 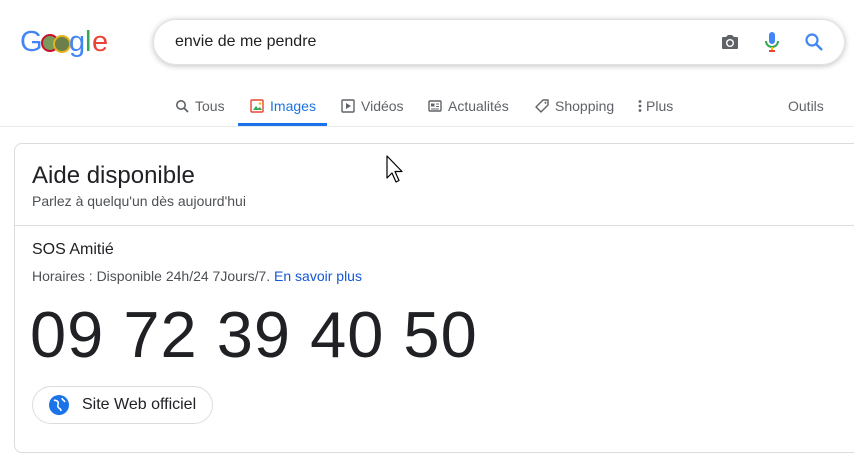 I want to click on svg-text: g, so click(x=76, y=42).